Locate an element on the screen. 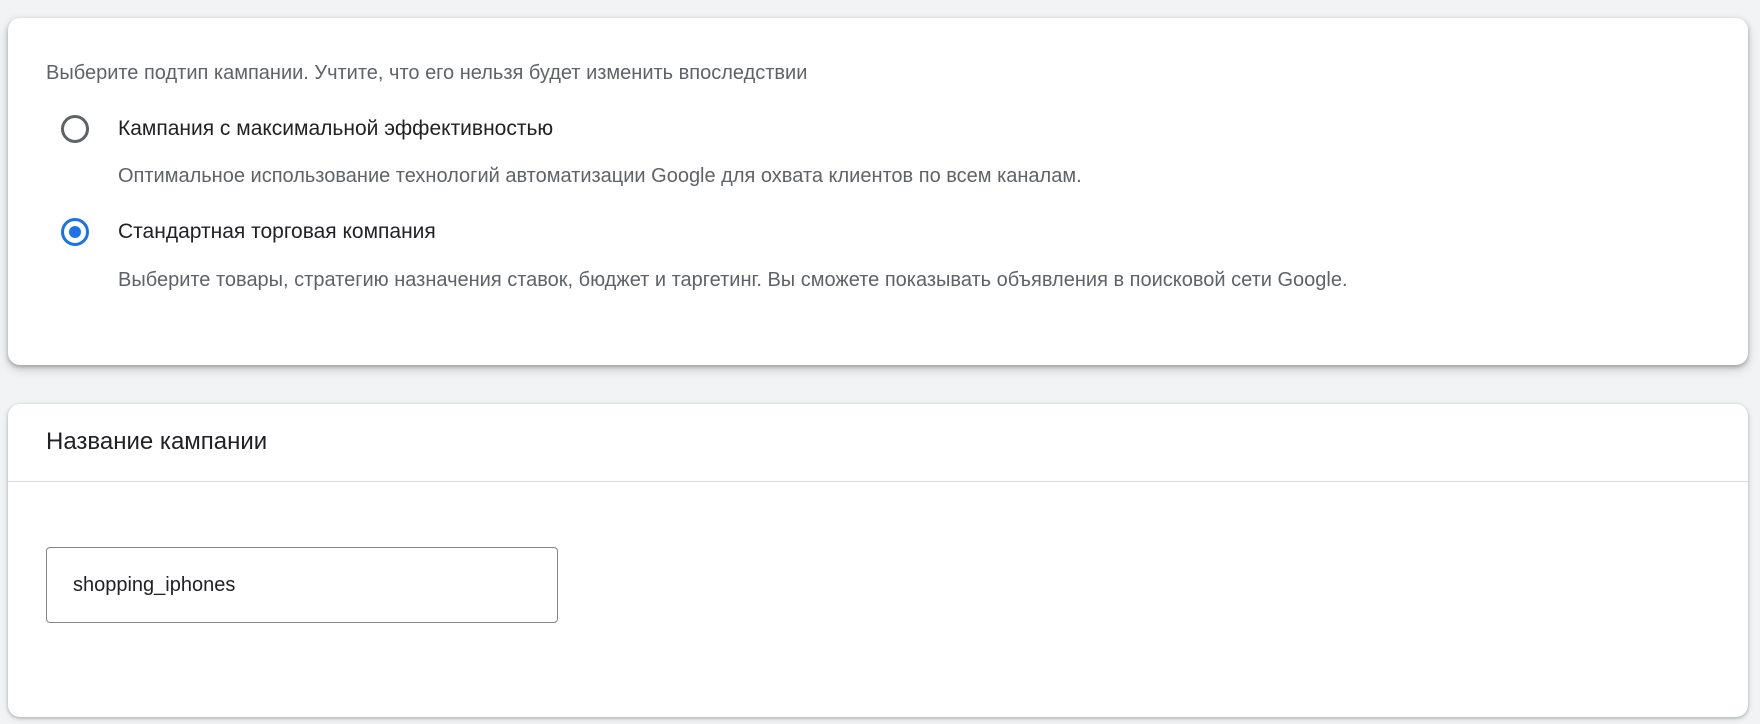 This screenshot has height=724, width=1760. radio-checked-icon is located at coordinates (75, 232).